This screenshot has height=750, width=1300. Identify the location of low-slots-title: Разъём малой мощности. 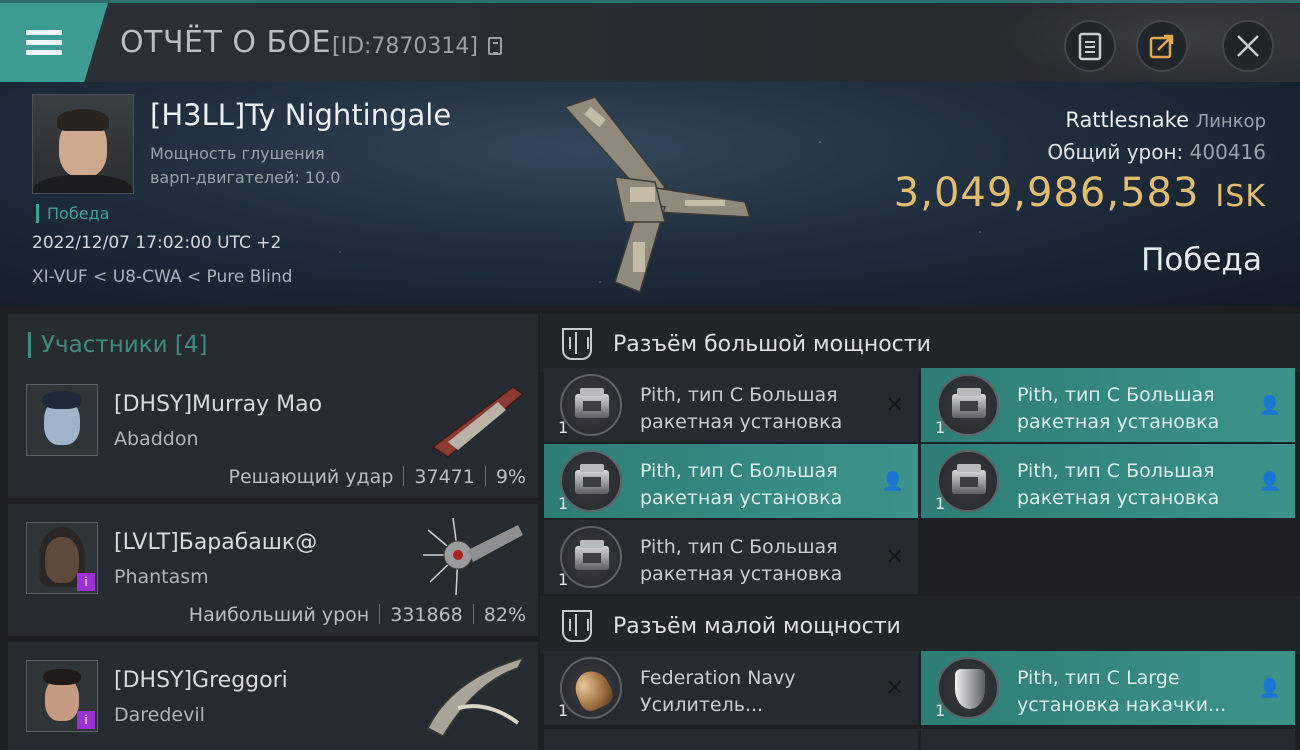
(757, 626).